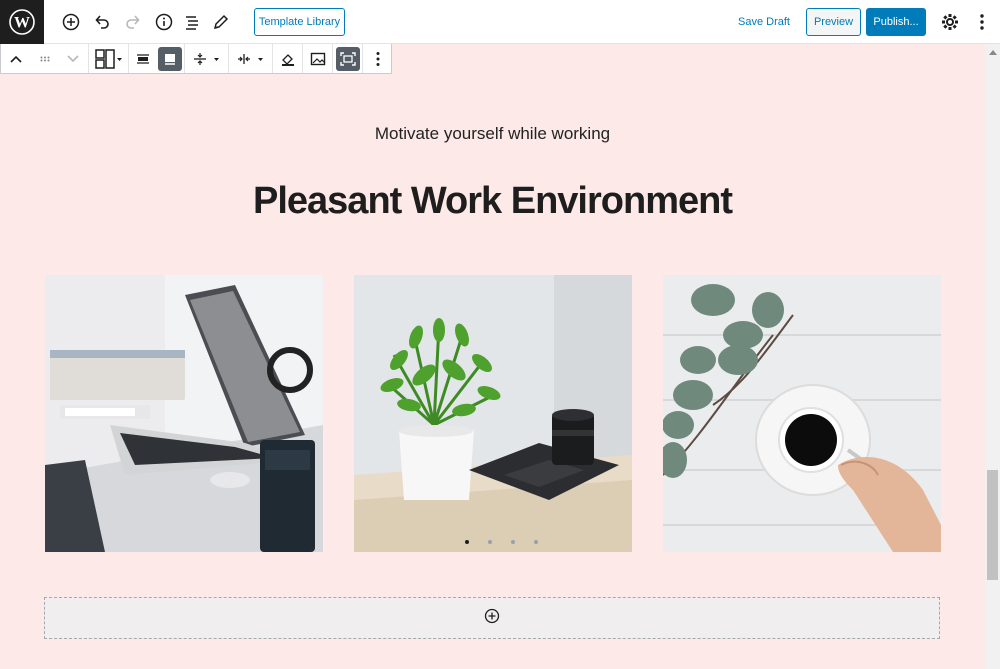 The image size is (1000, 669). I want to click on move-up-icon, so click(16, 58).